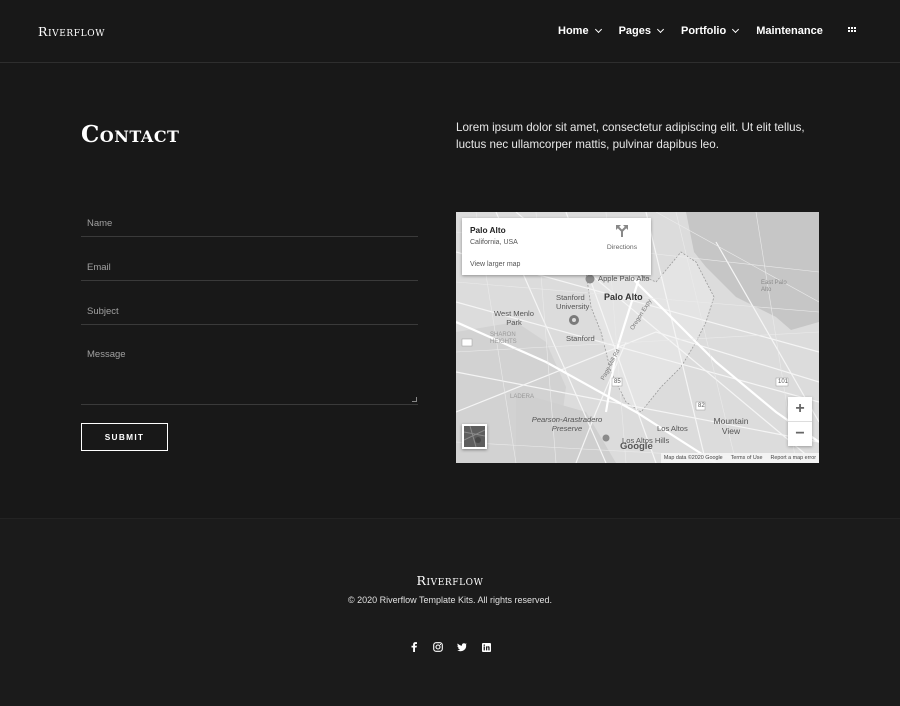 The width and height of the screenshot is (900, 706). Describe the element at coordinates (703, 31) in the screenshot. I see `nav-item-label: Portfolio` at that location.